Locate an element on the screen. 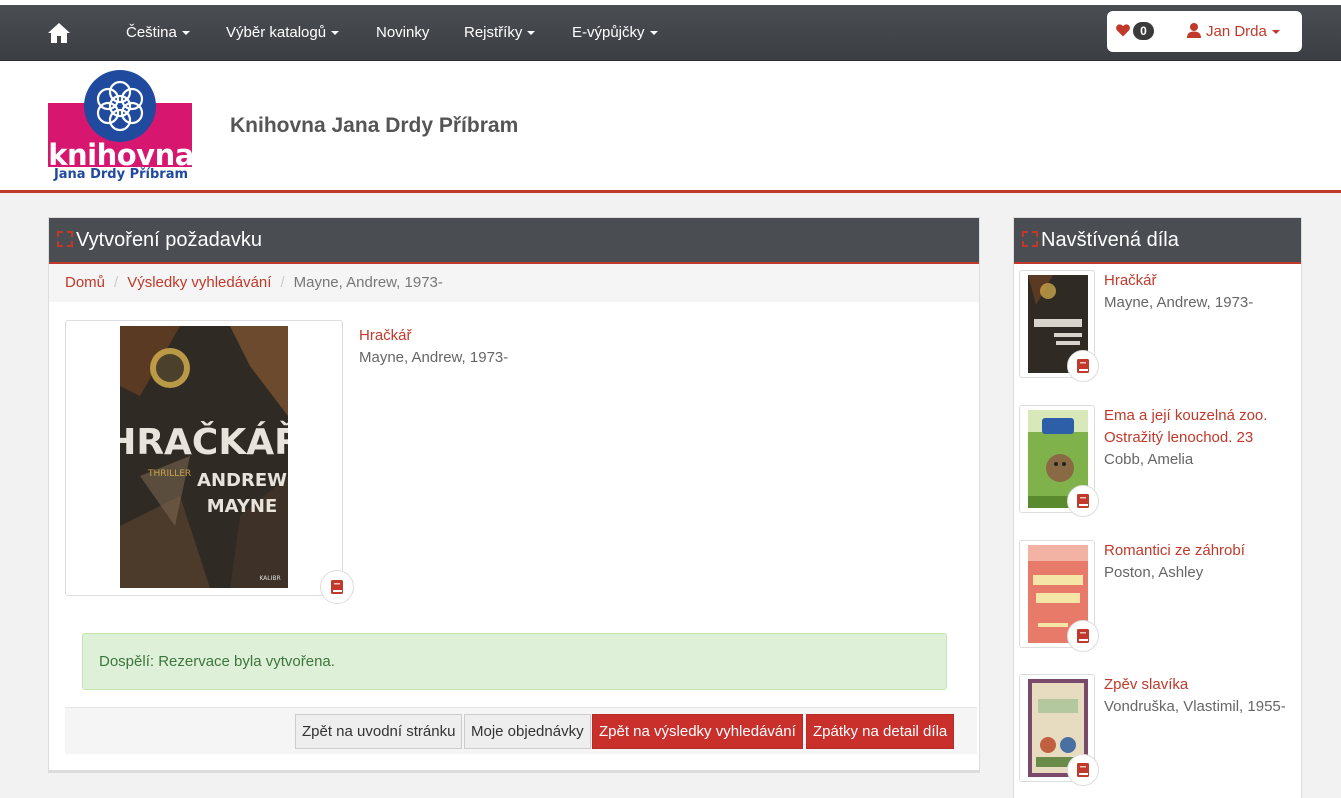 This screenshot has height=798, width=1341. user-name: Jan Drda is located at coordinates (1236, 31).